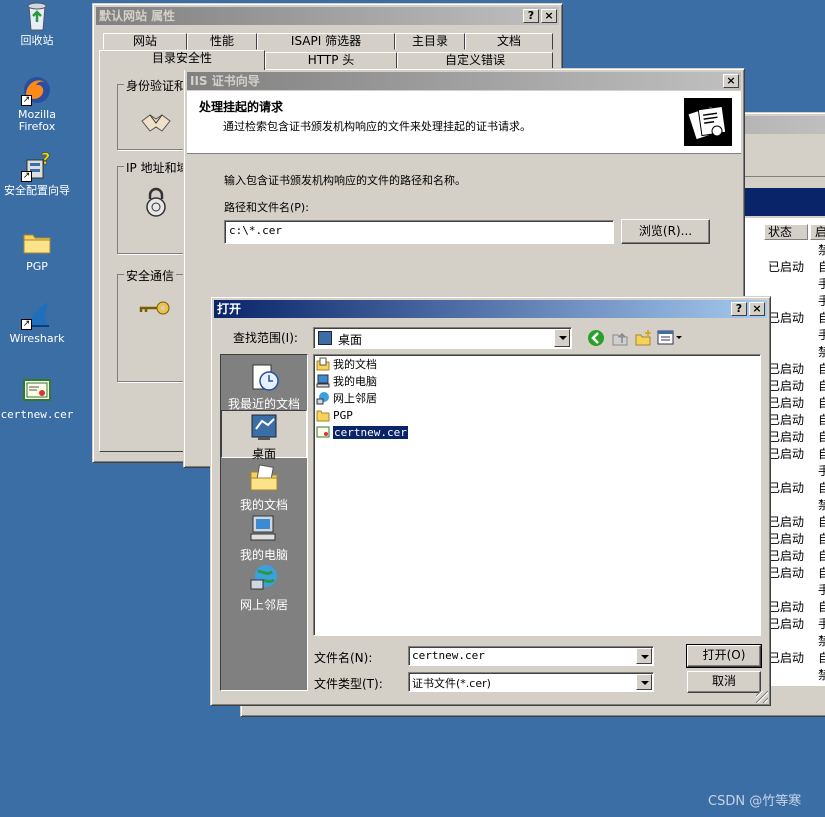 The image size is (825, 817). I want to click on list-item-my-documents: 我的文档, so click(346, 365).